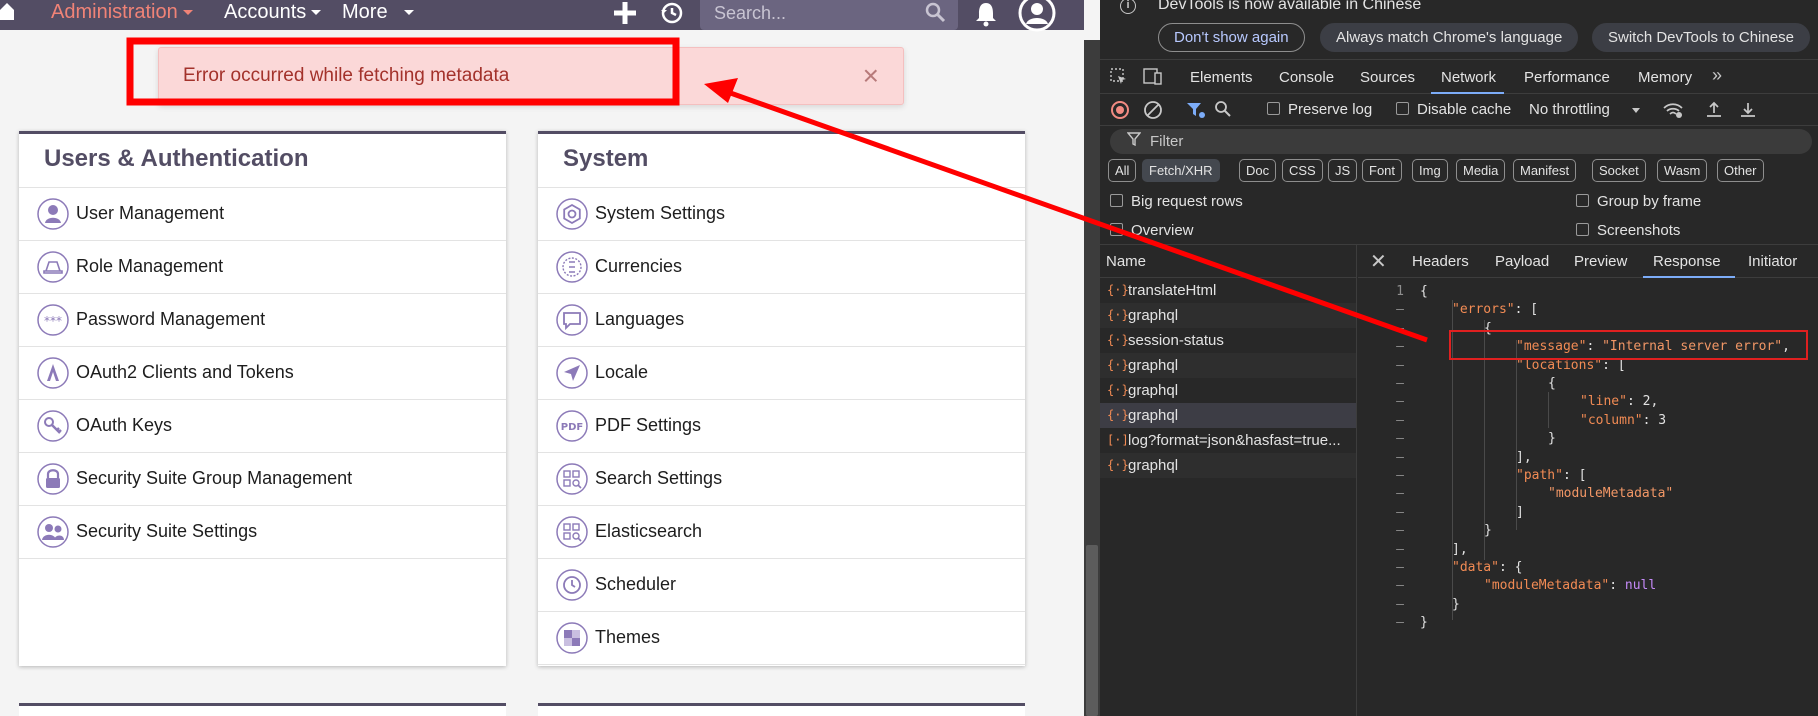 The width and height of the screenshot is (1818, 716). What do you see at coordinates (7, 14) in the screenshot?
I see `home-icon` at bounding box center [7, 14].